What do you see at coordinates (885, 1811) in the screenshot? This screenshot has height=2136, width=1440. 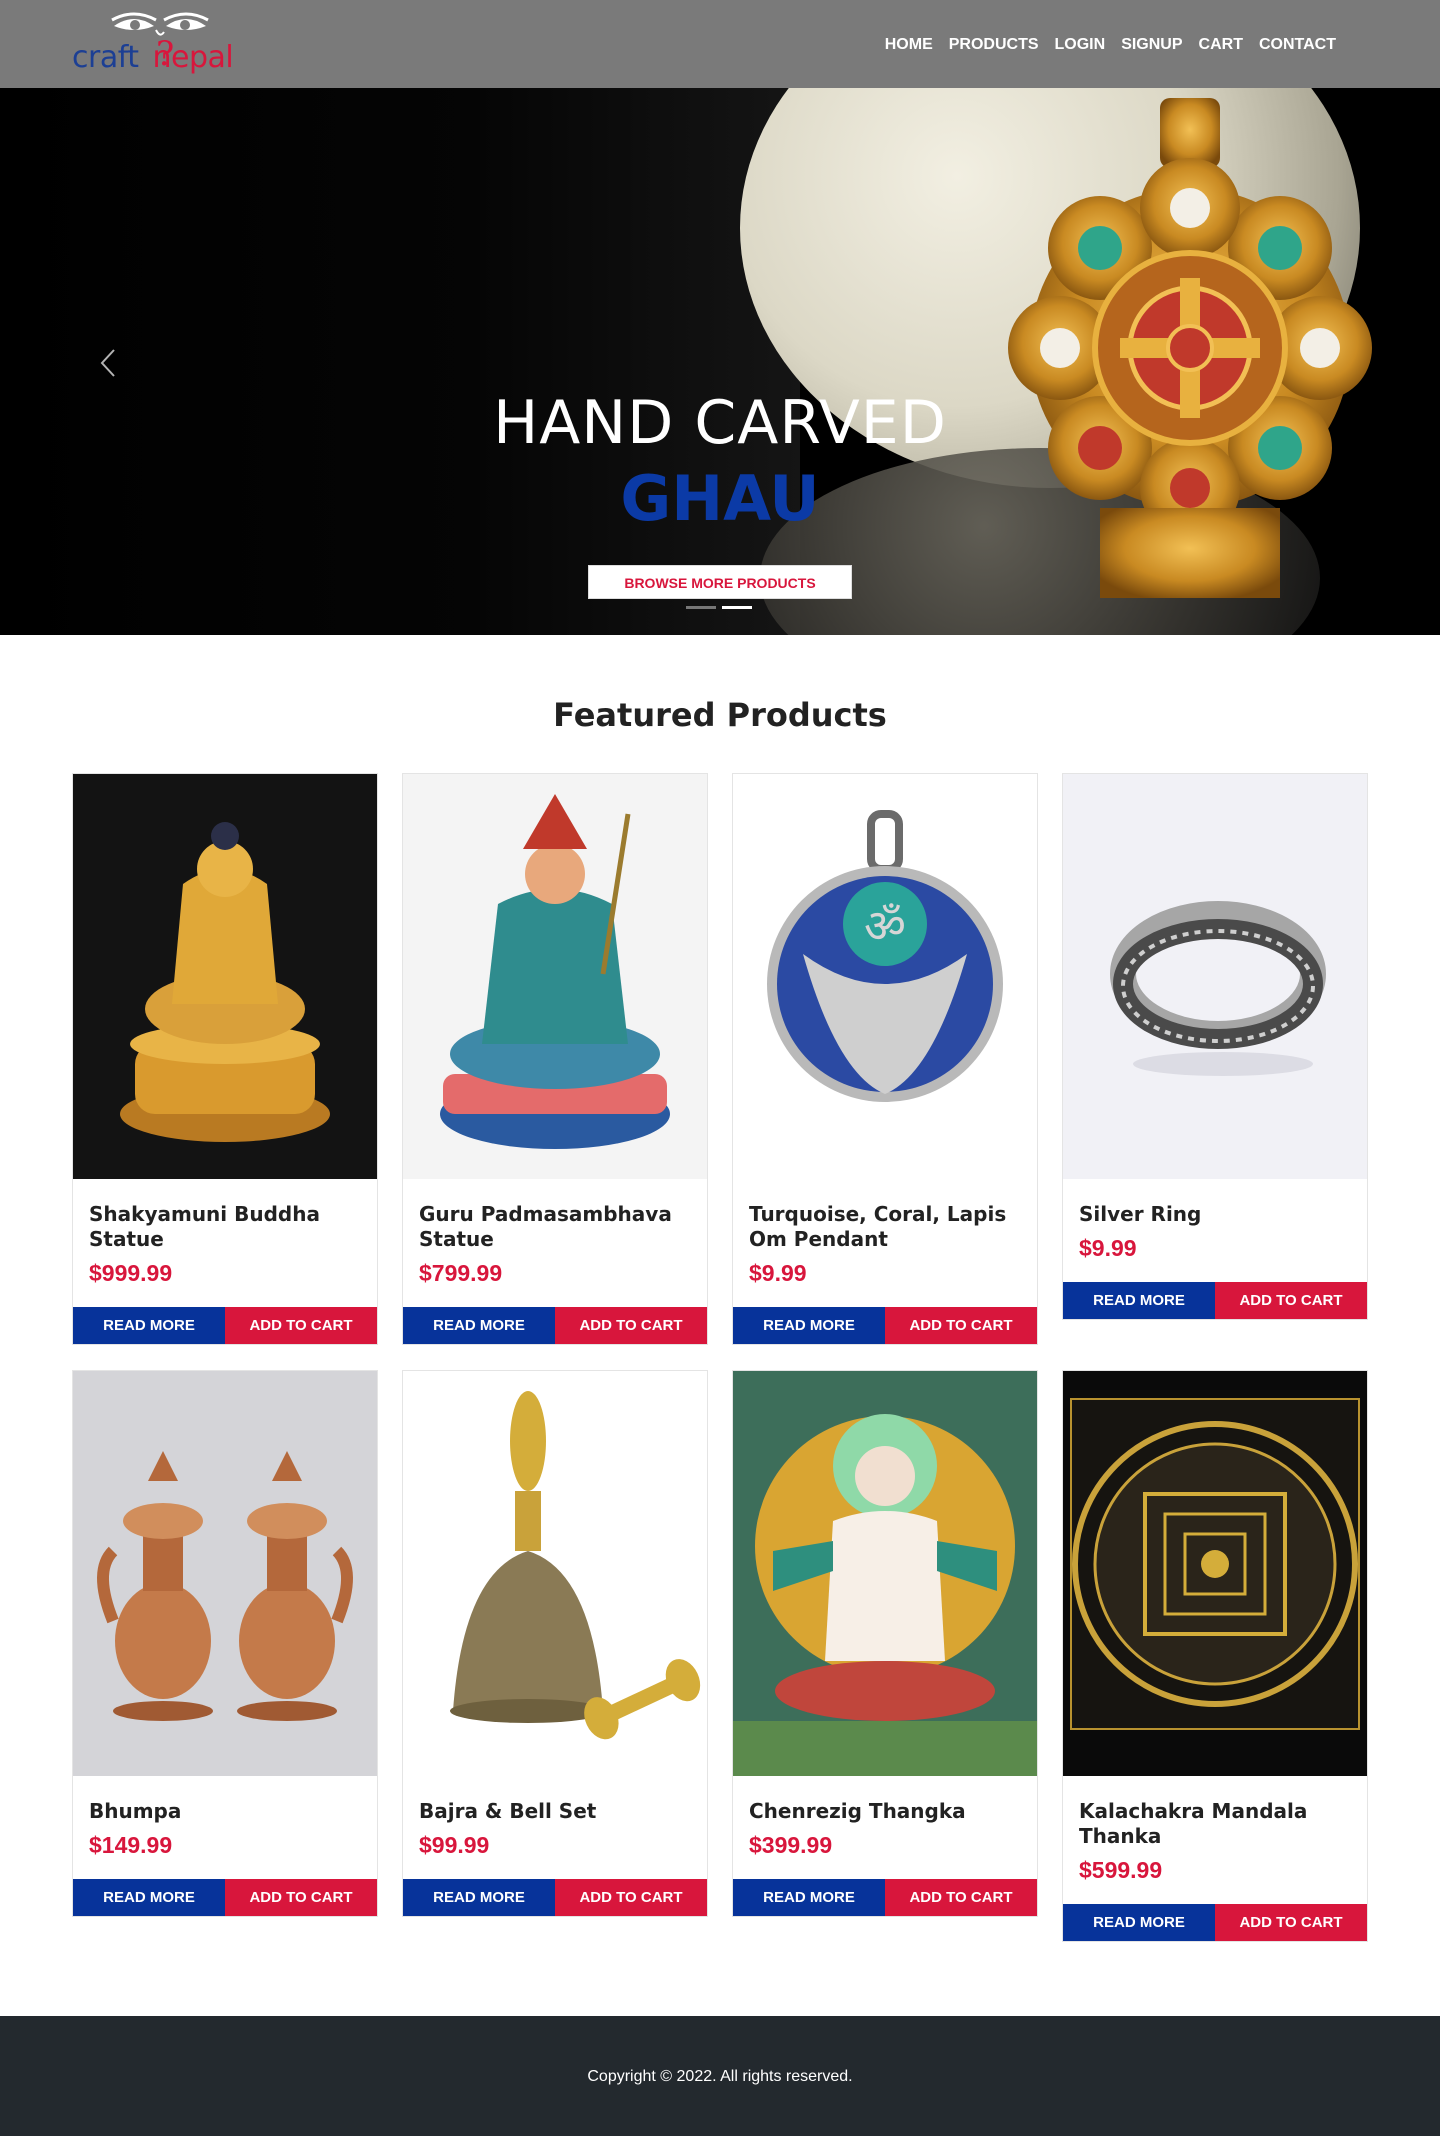 I see `product-name: Chenrezig Thangka` at bounding box center [885, 1811].